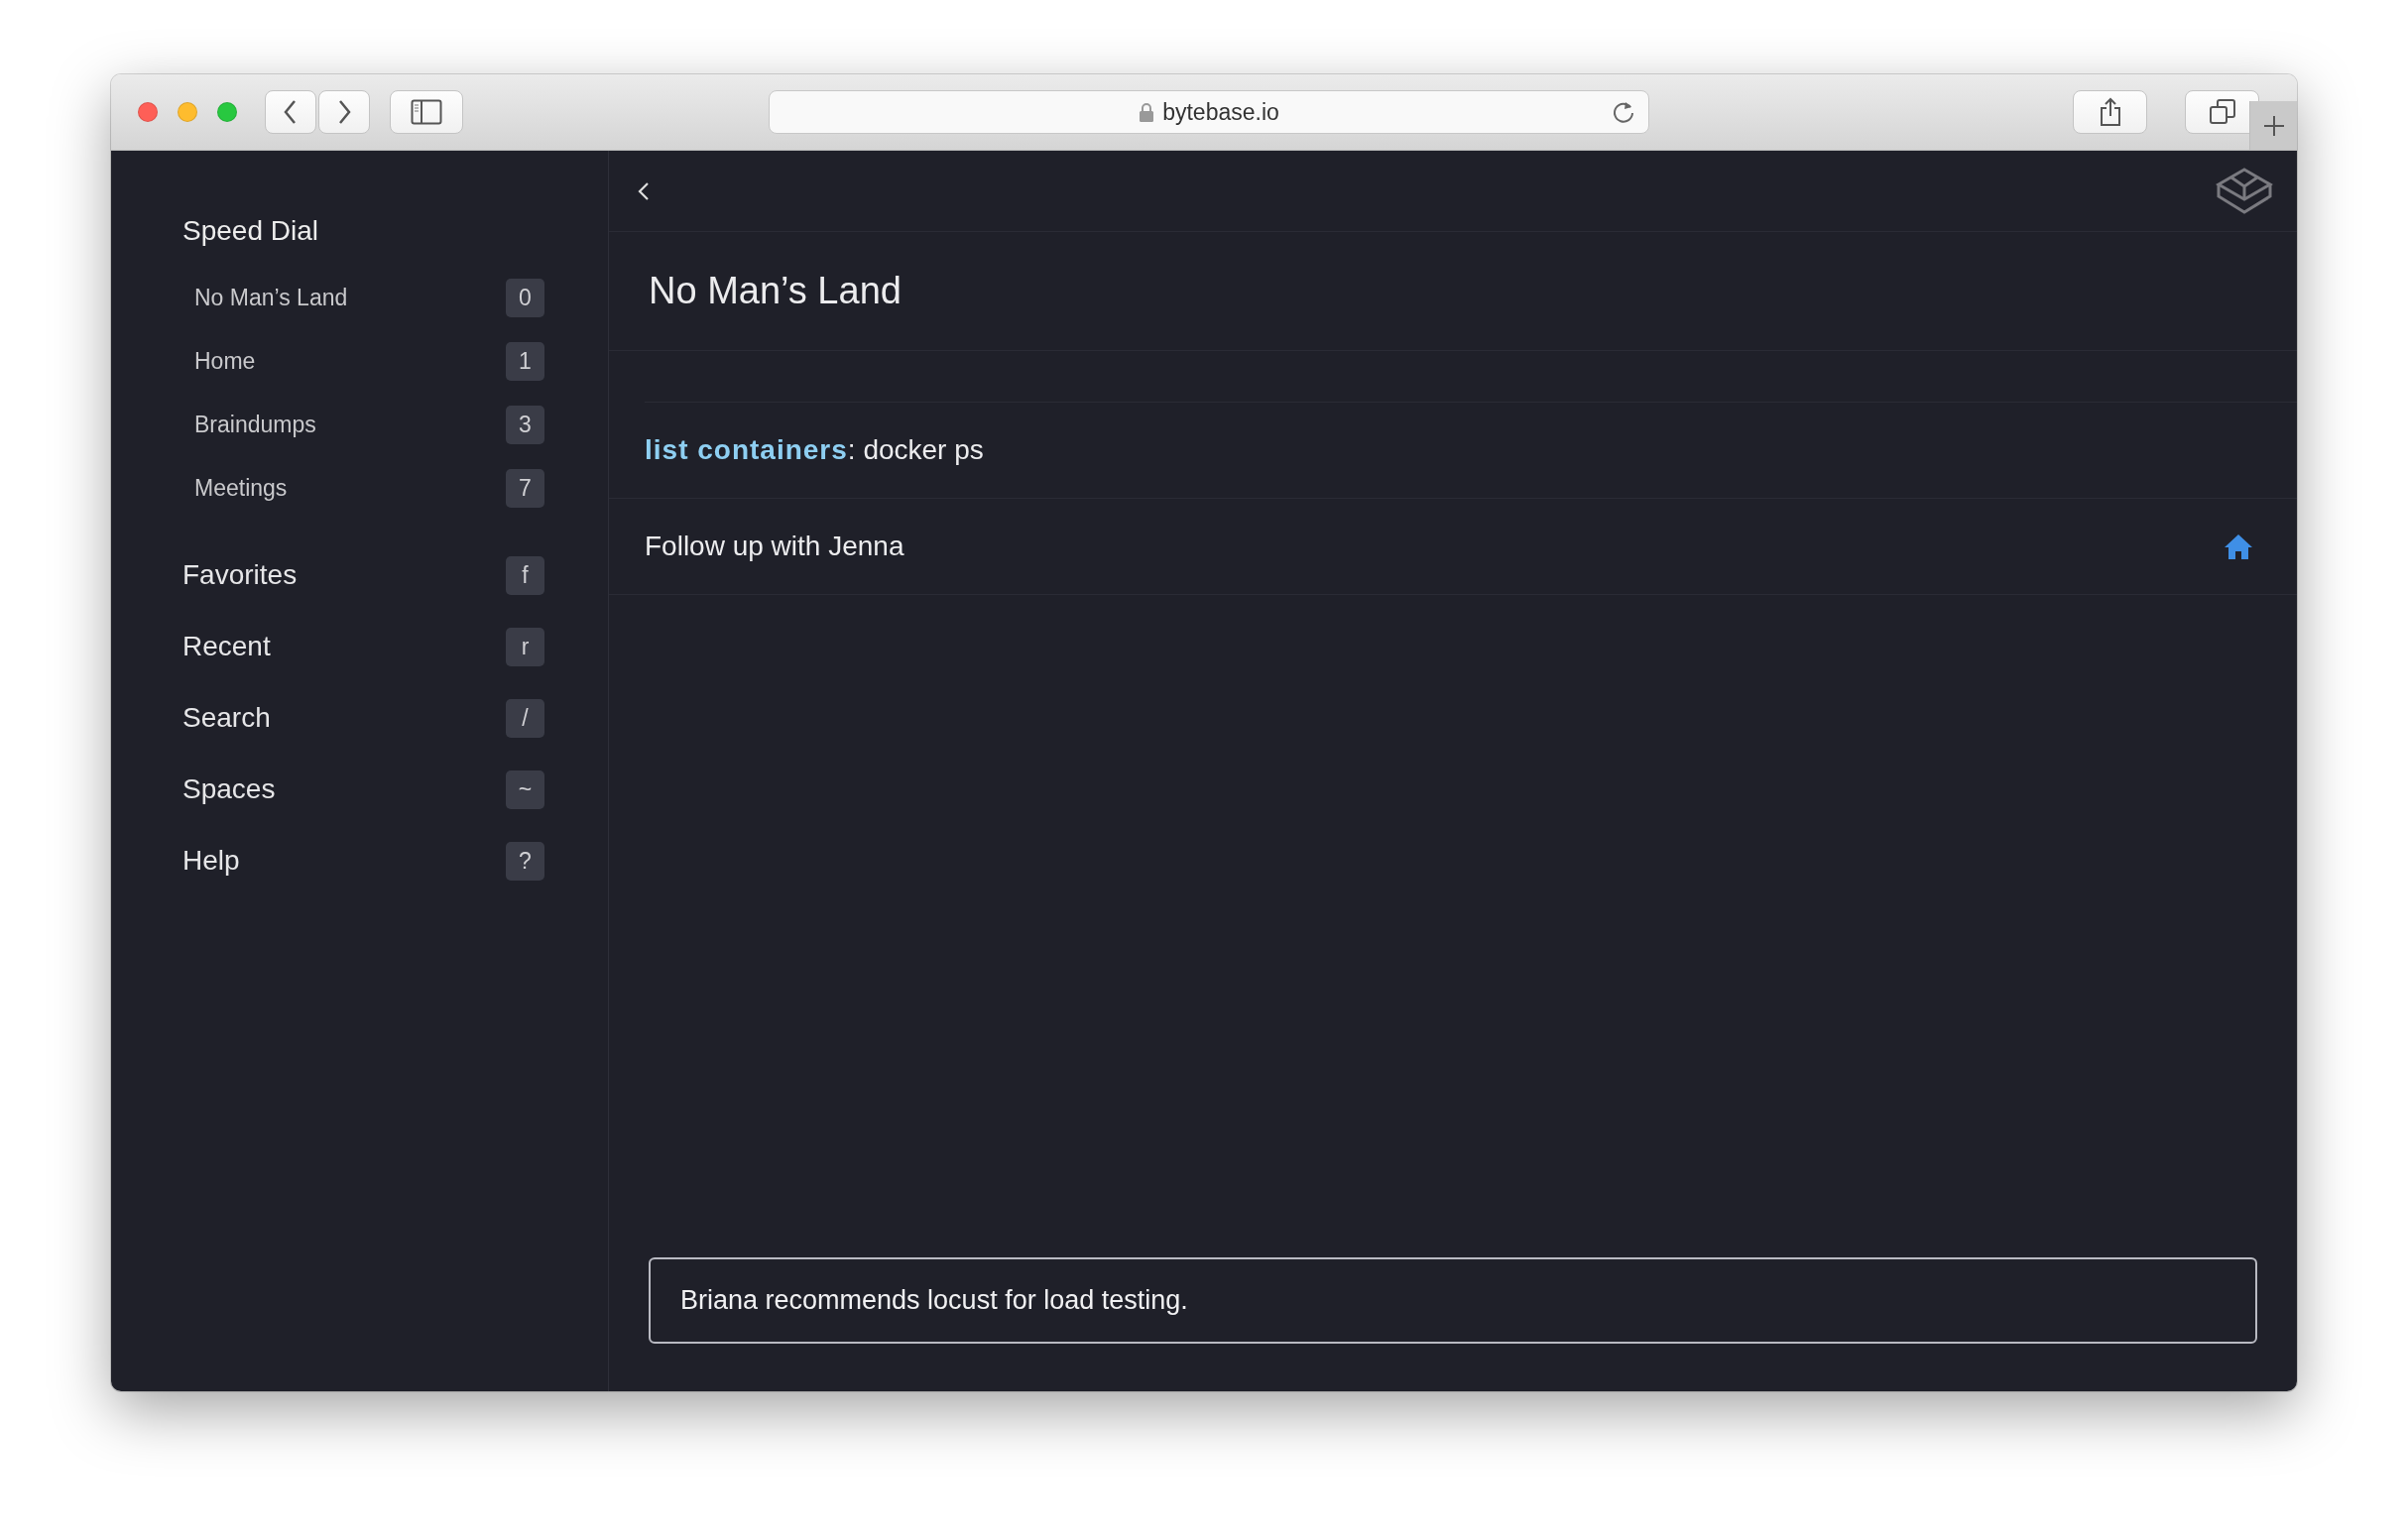  What do you see at coordinates (1453, 1300) in the screenshot?
I see `note-input-field: Briana recommends locust for load testing.` at bounding box center [1453, 1300].